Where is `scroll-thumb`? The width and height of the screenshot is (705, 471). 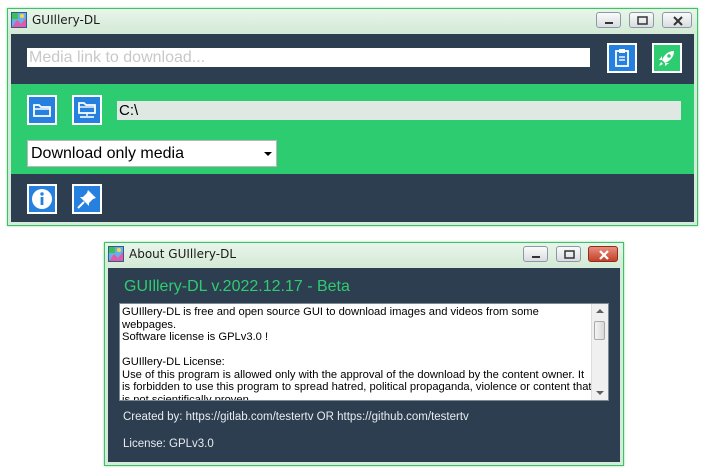 scroll-thumb is located at coordinates (599, 330).